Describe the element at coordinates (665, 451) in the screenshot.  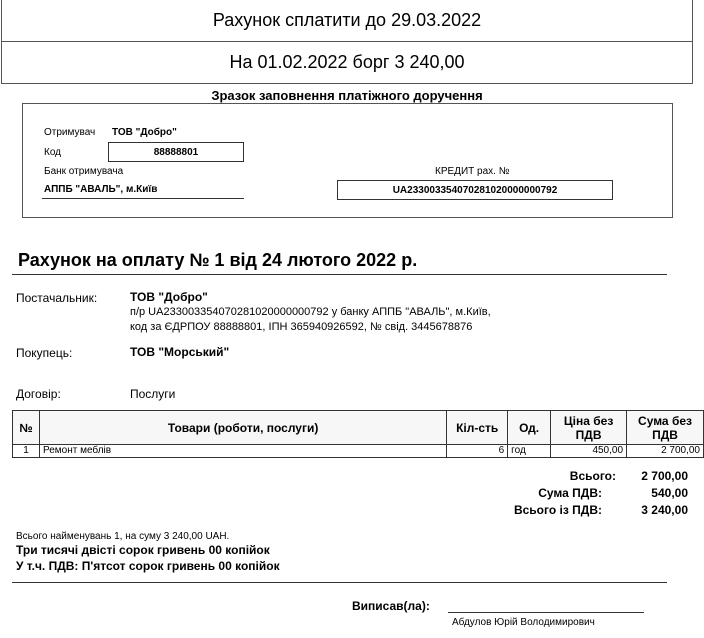
I see `cell-sum: 2 700,00` at that location.